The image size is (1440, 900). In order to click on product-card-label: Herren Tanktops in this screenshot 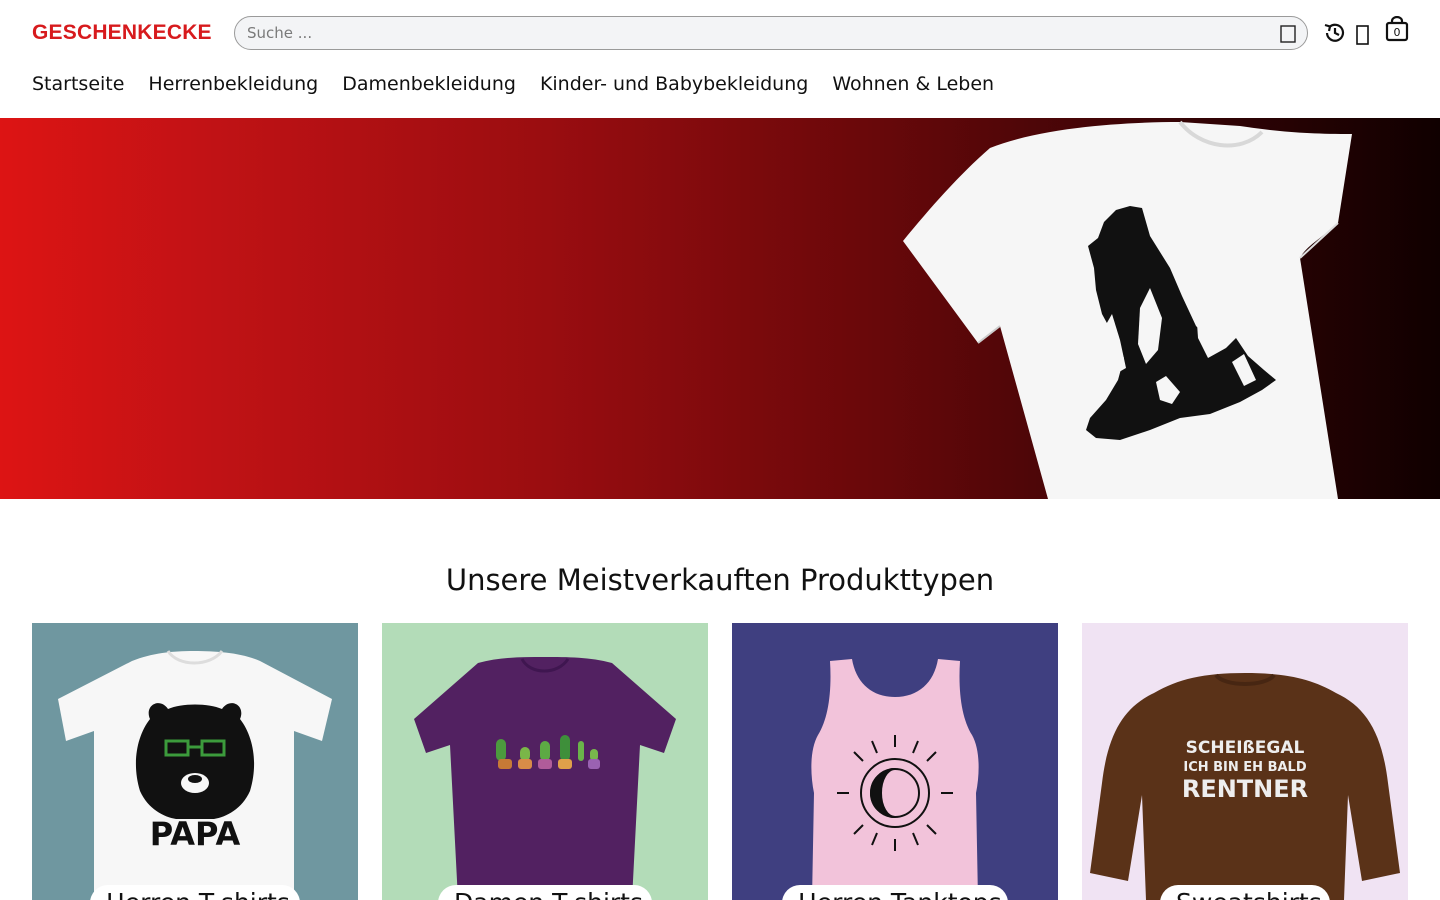, I will do `click(895, 892)`.